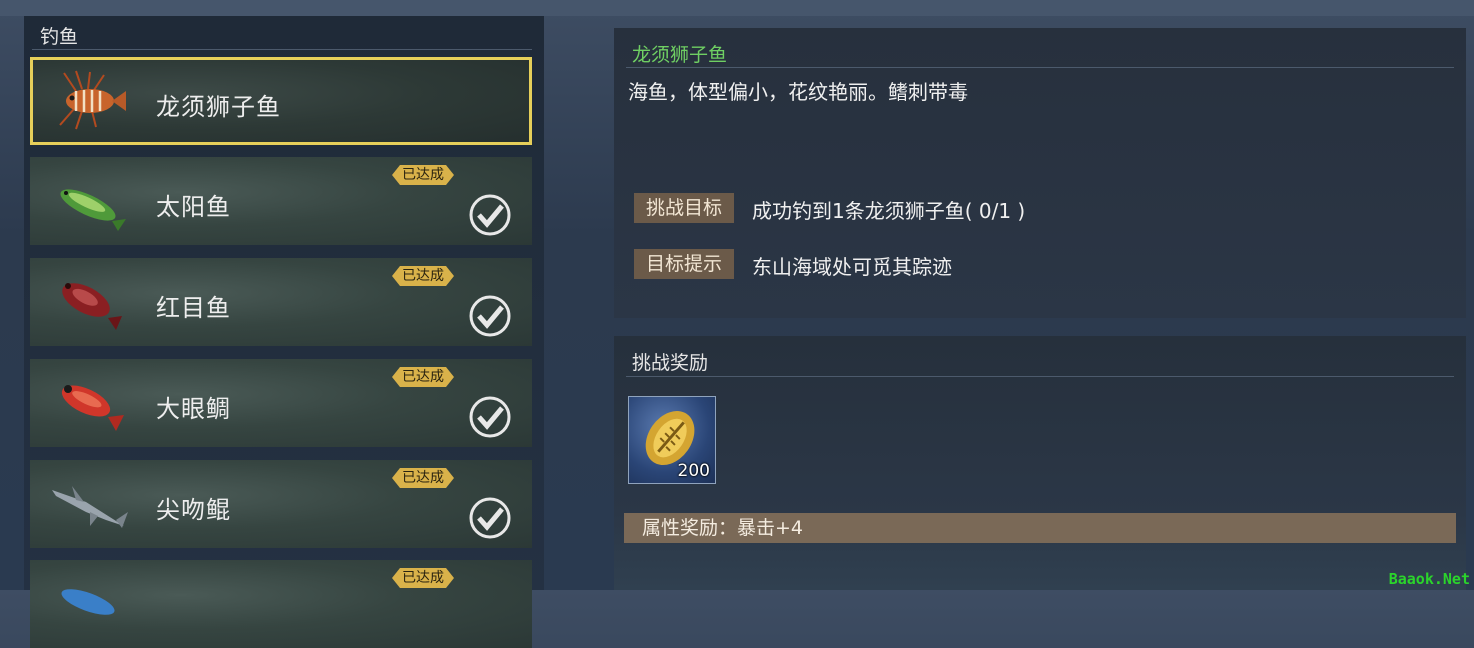 Image resolution: width=1474 pixels, height=648 pixels. I want to click on header-divider, so click(282, 49).